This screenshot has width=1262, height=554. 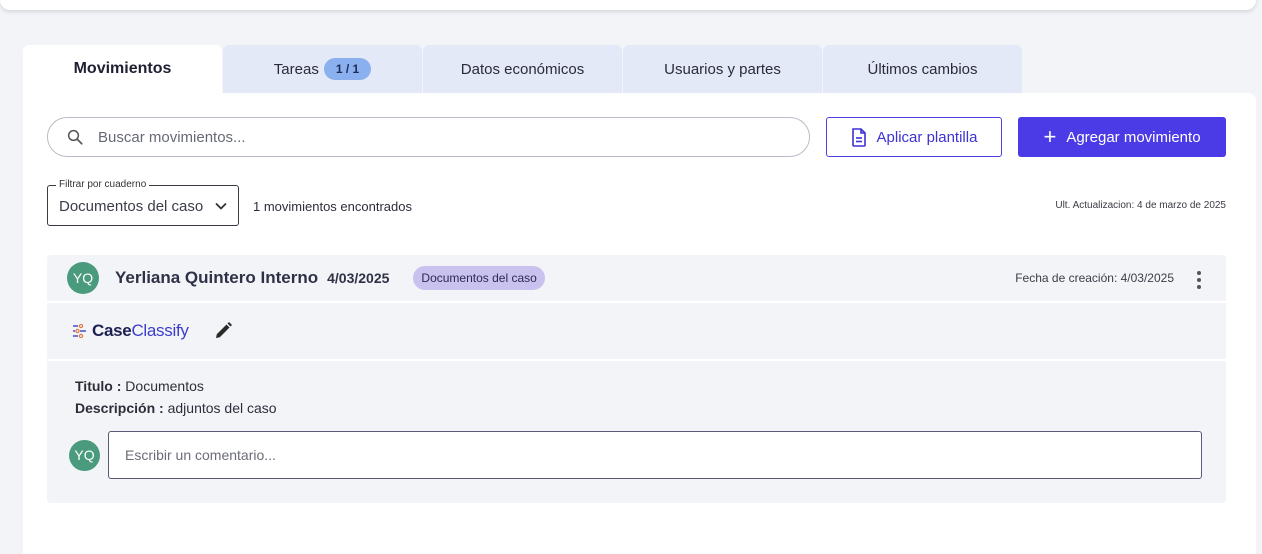 I want to click on tab-movimientos: Movimientos, so click(x=123, y=69).